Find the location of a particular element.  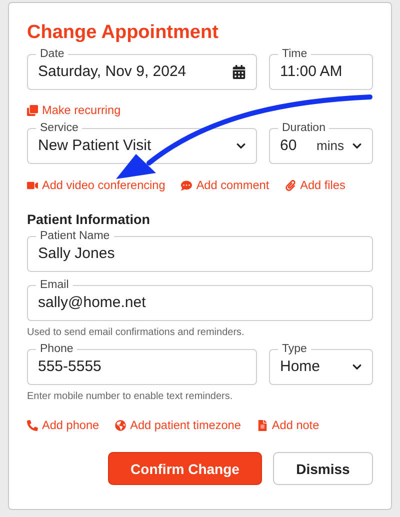

speech-bubble-icon is located at coordinates (186, 185).